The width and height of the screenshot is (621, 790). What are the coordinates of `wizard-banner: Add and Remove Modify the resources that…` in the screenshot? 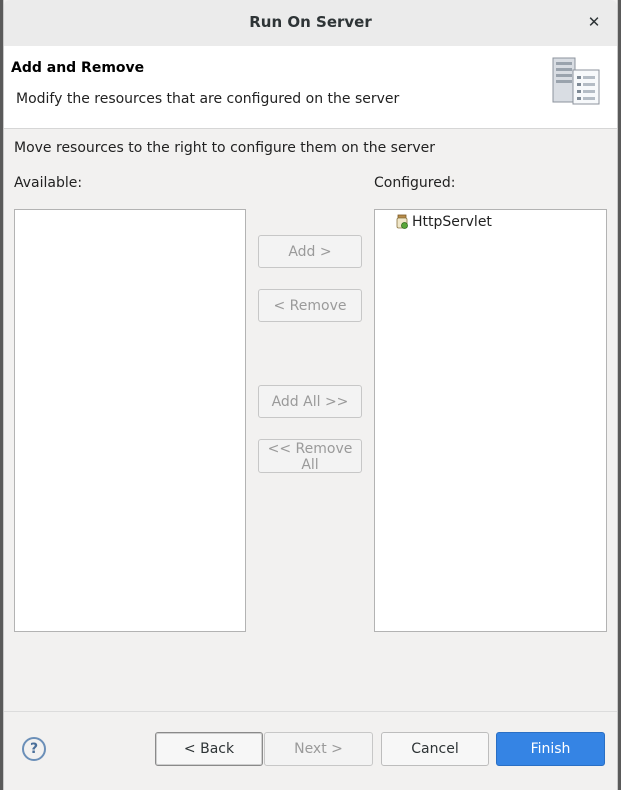 It's located at (310, 87).